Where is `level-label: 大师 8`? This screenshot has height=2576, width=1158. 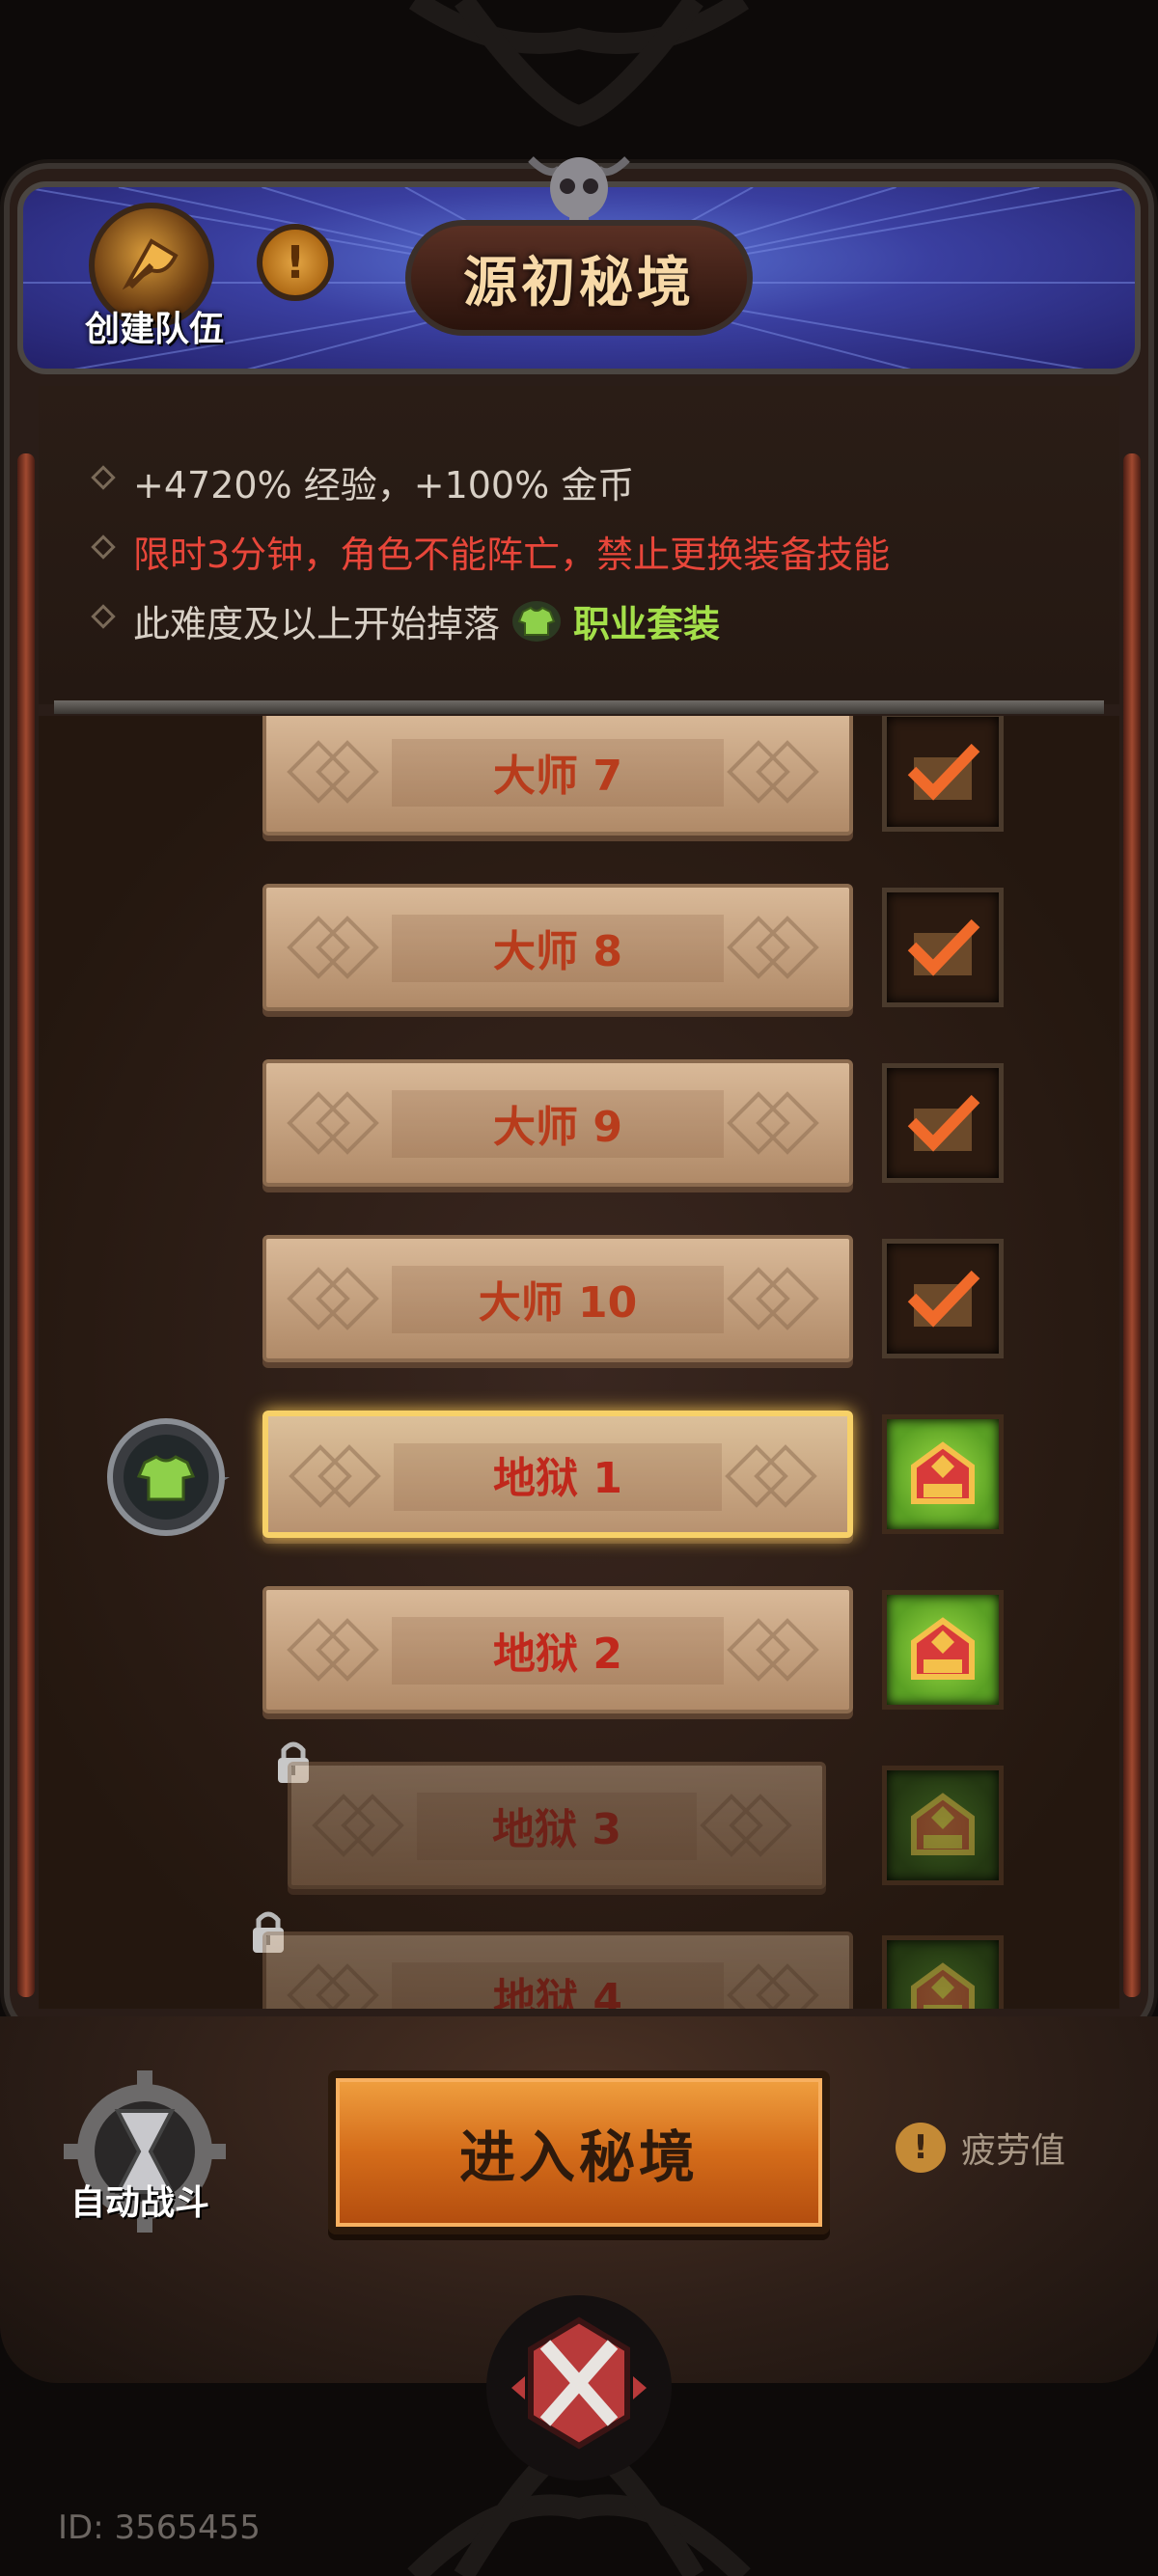 level-label: 大师 8 is located at coordinates (557, 952).